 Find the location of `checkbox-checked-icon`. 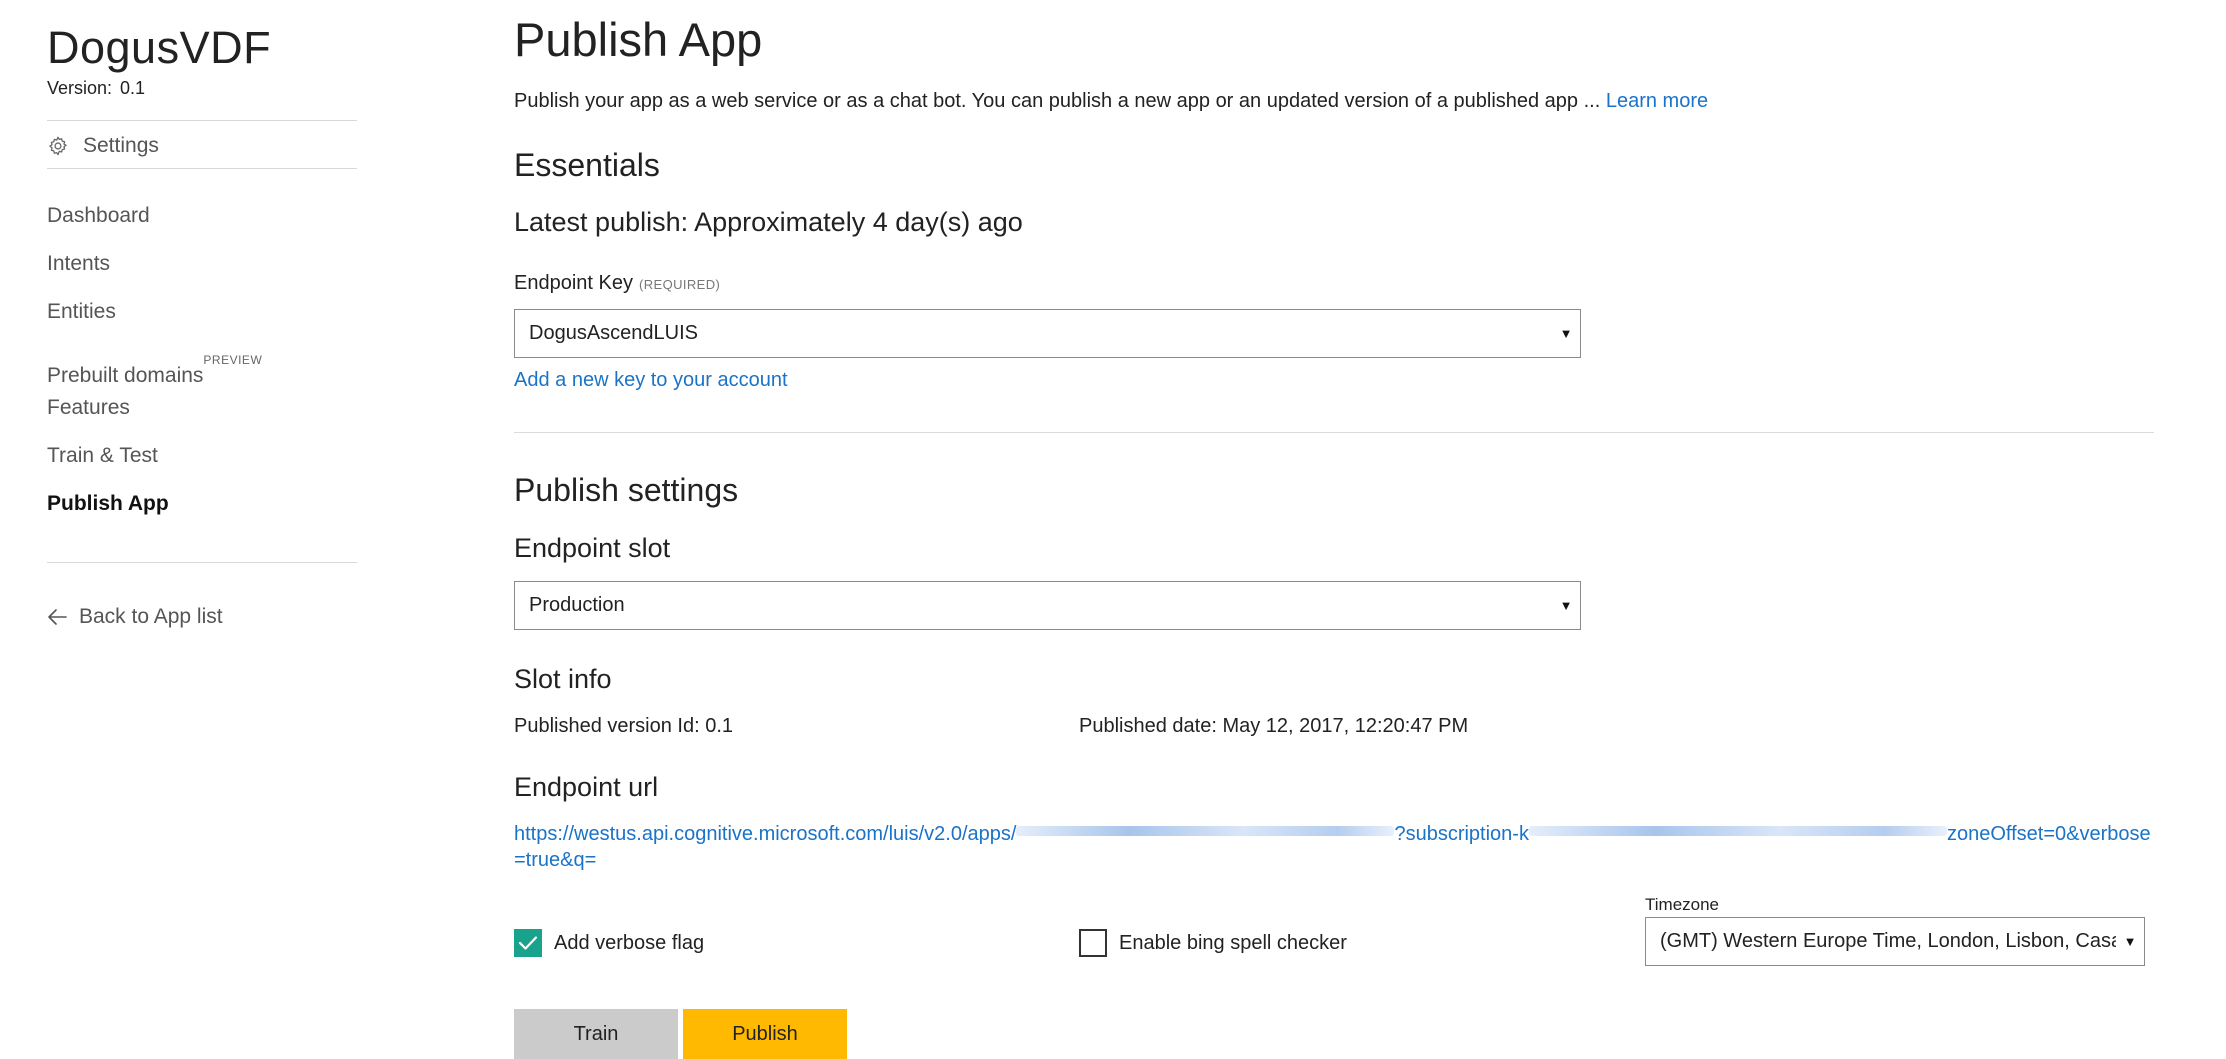

checkbox-checked-icon is located at coordinates (528, 943).